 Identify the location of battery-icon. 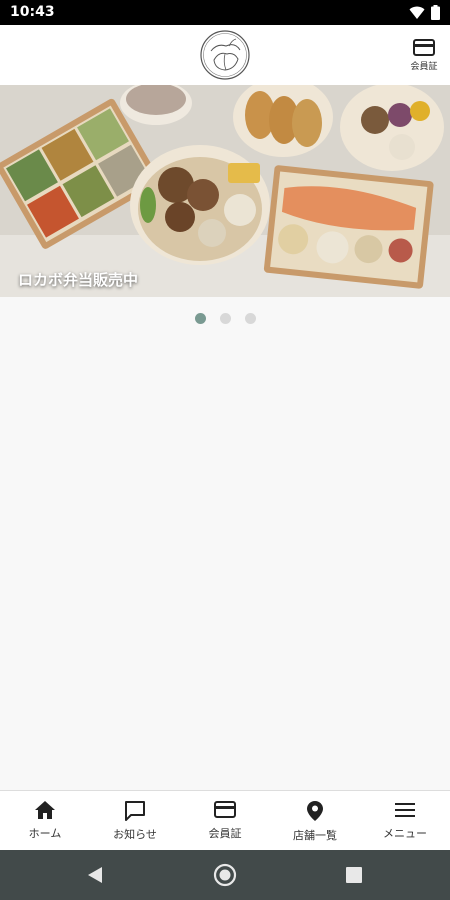
(435, 12).